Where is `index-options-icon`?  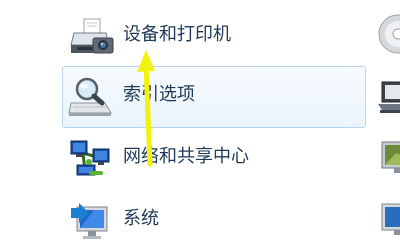
index-options-icon is located at coordinates (91, 97).